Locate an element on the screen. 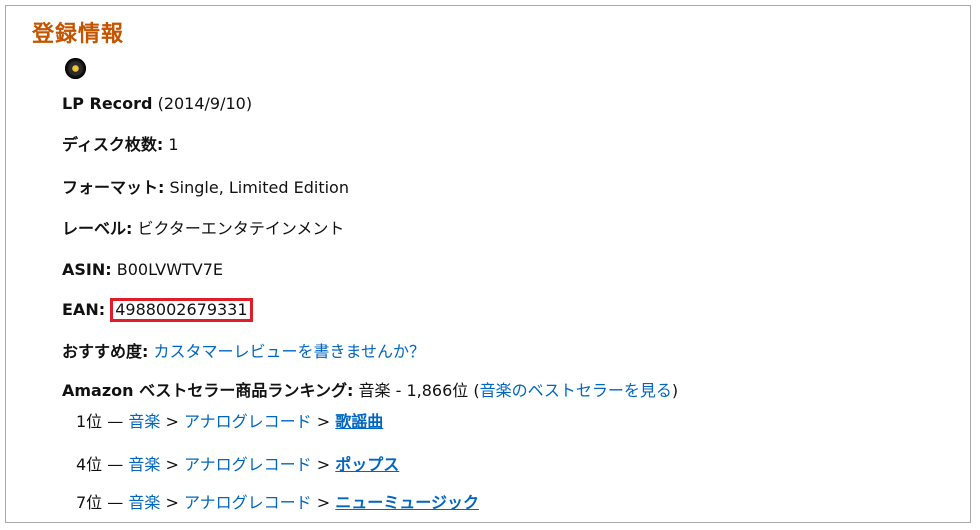 The height and width of the screenshot is (530, 980). ean-value-highlighted: 4988002679331 is located at coordinates (181, 310).